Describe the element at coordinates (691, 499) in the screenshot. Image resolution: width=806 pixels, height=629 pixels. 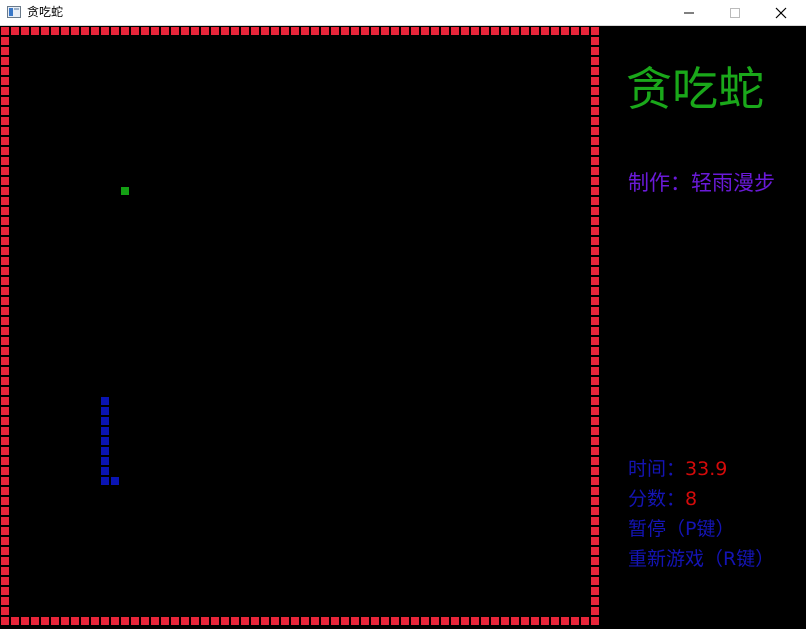
I see `score-value: 8` at that location.